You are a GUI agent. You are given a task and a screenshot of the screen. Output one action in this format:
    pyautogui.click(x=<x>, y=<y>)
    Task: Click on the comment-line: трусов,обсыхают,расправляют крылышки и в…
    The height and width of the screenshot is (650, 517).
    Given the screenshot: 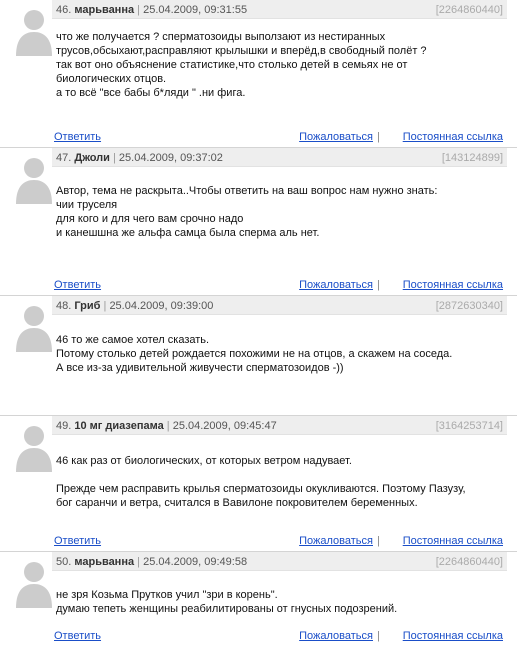 What is the action you would take?
    pyautogui.click(x=241, y=51)
    